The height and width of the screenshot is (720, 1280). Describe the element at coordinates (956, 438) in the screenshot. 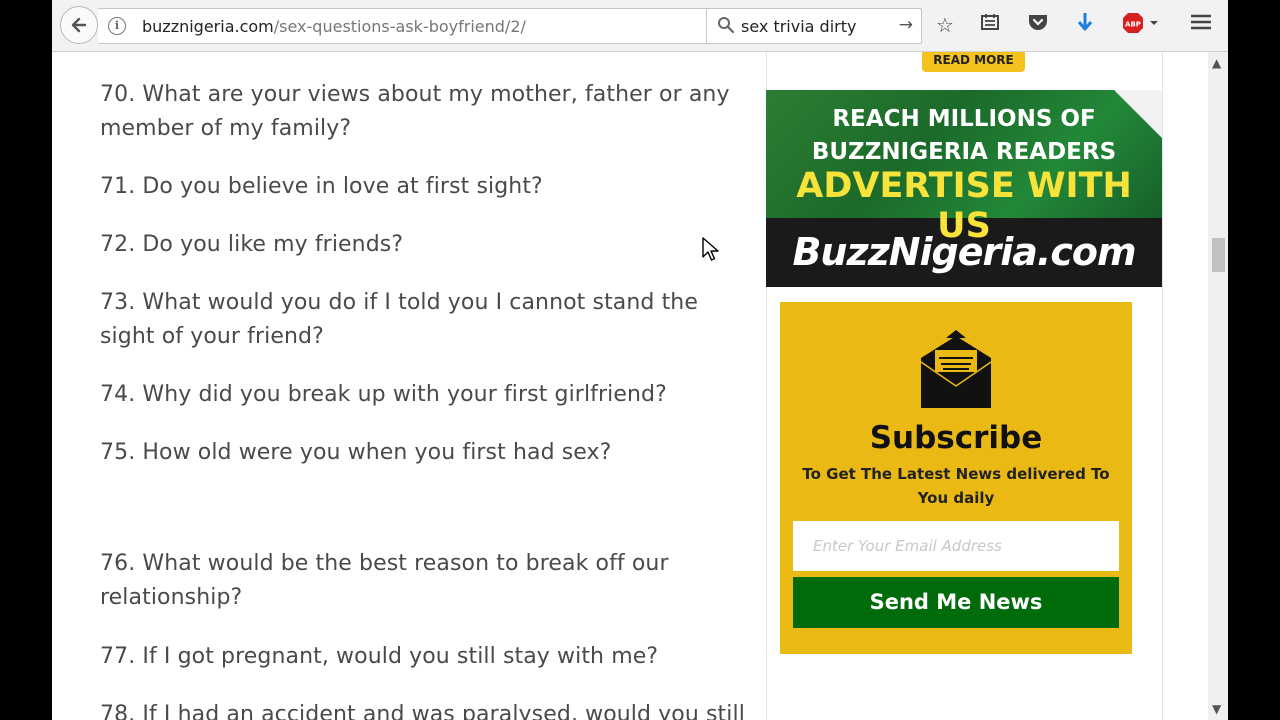

I see `subscribe-title: Subscribe` at that location.